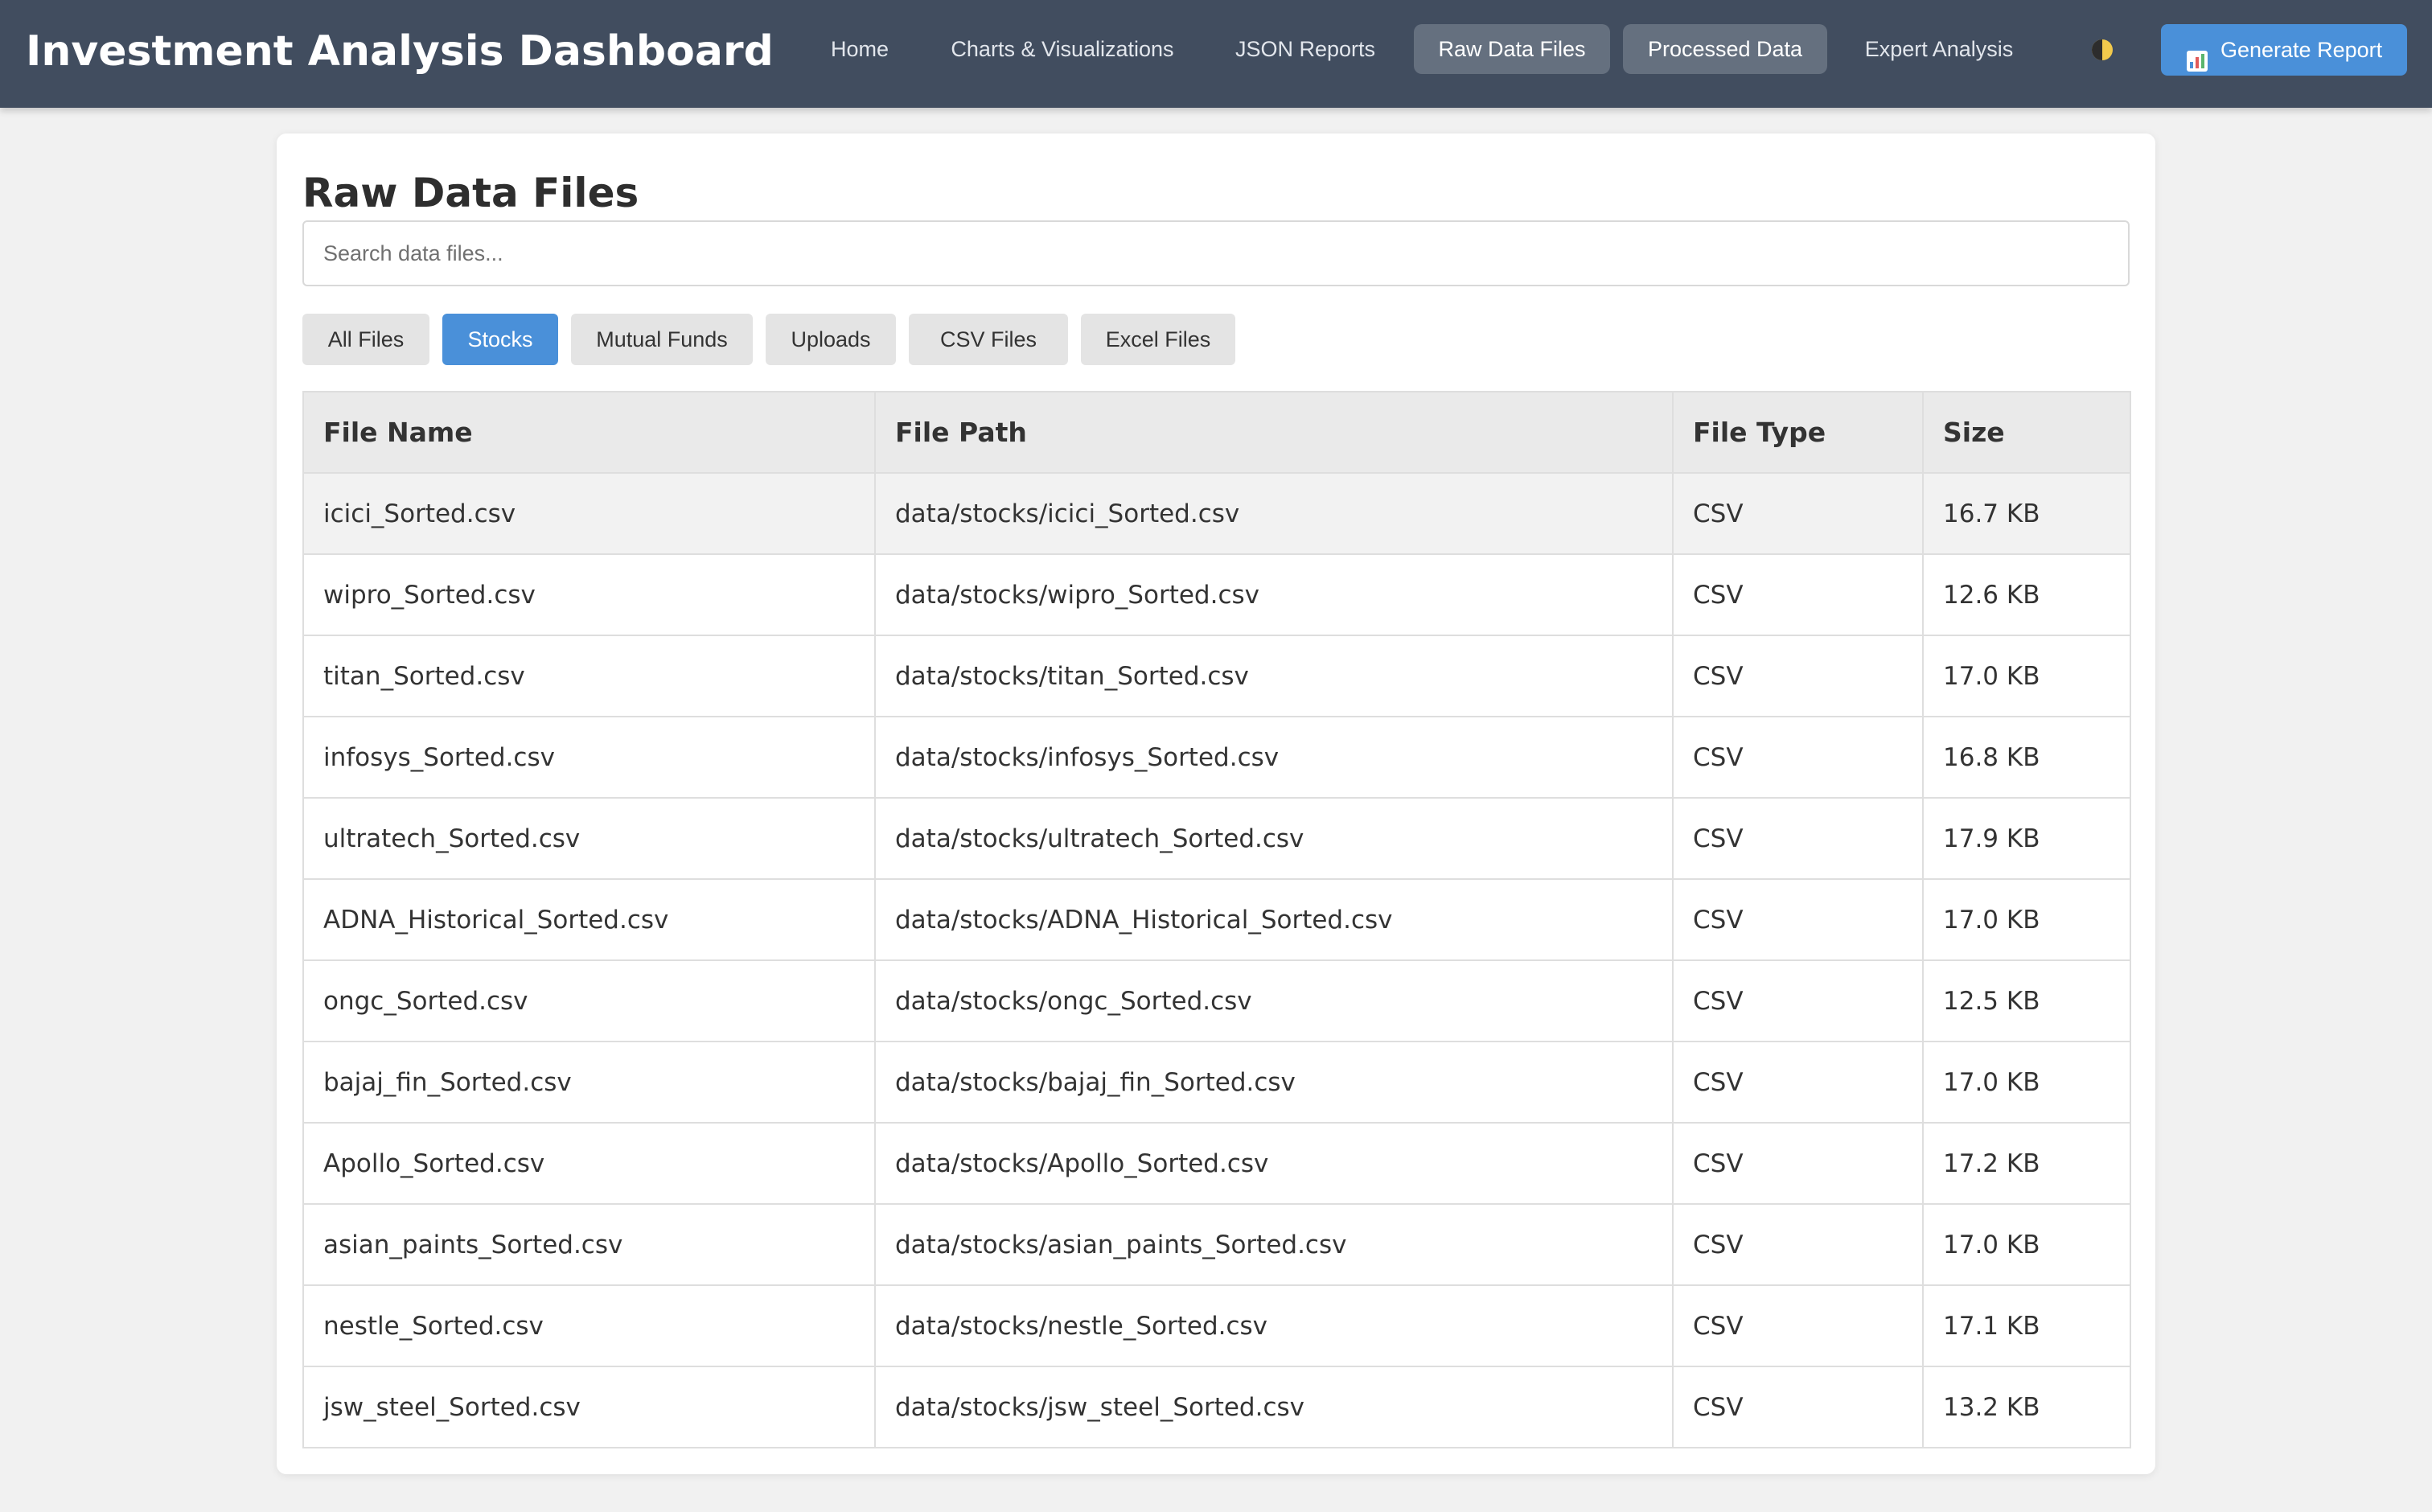 Image resolution: width=2432 pixels, height=1512 pixels. I want to click on file-path-cell: data/stocks/ultratech_Sorted.csv, so click(1274, 838).